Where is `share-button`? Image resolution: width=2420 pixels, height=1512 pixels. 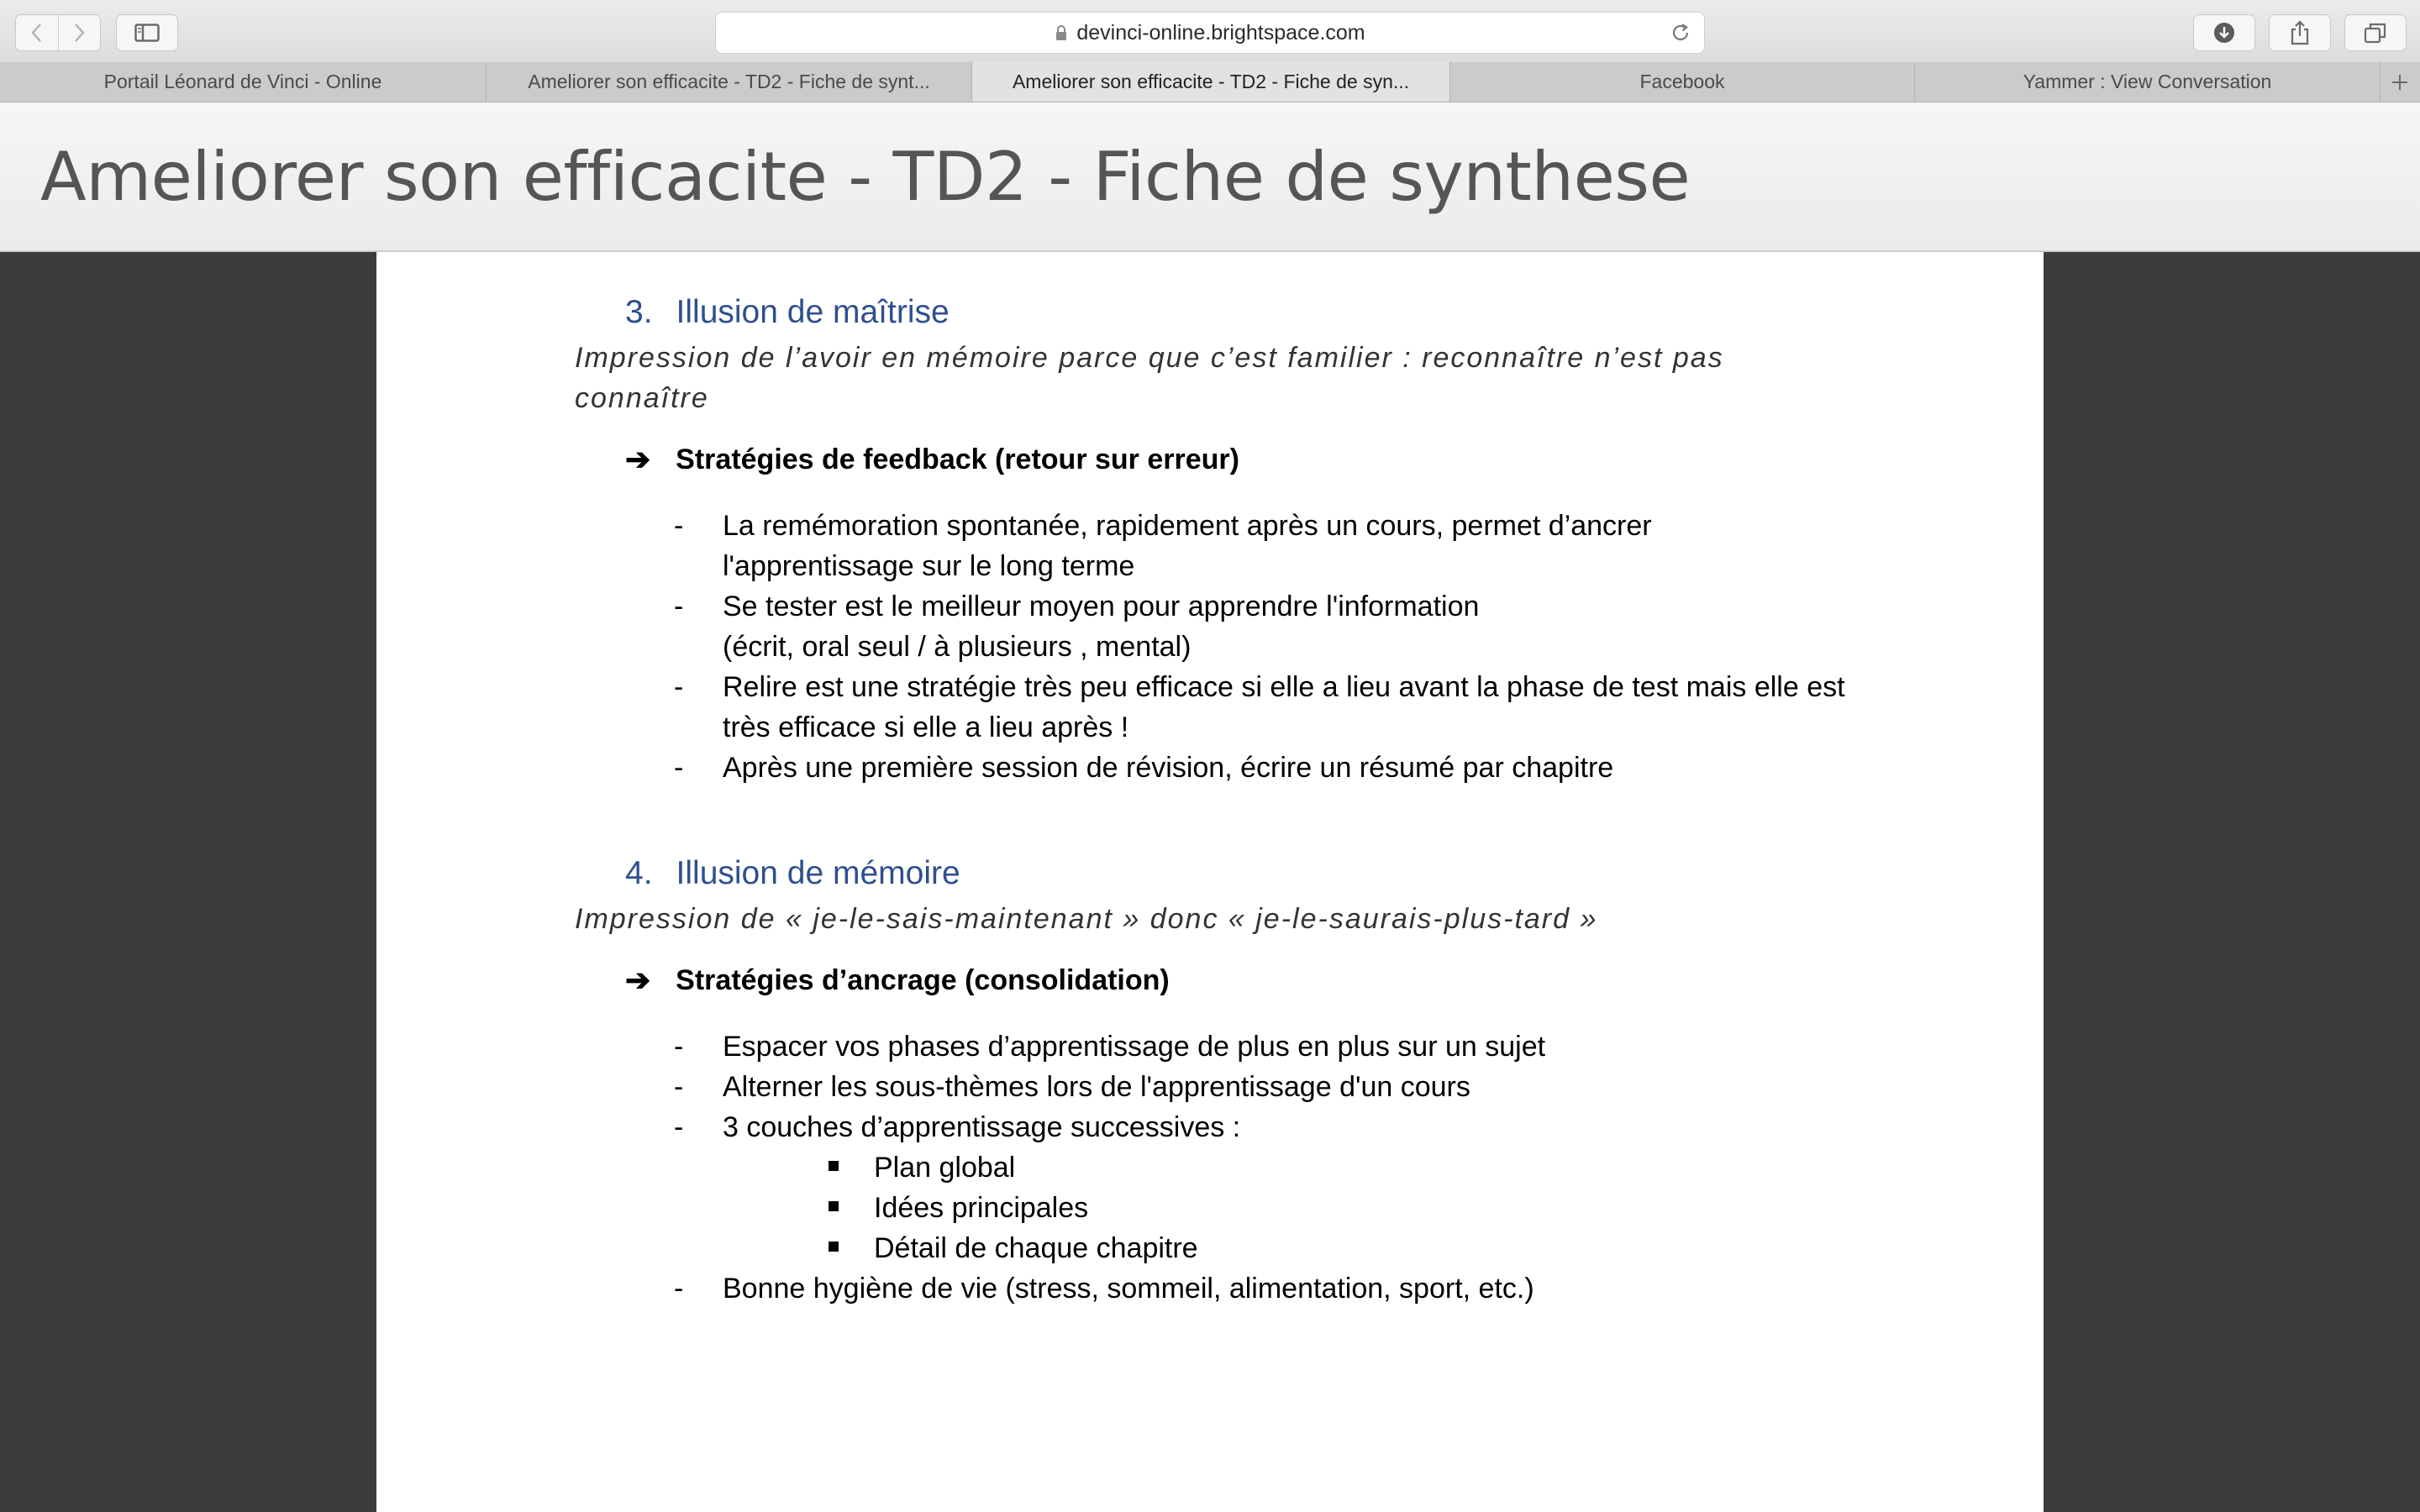
share-button is located at coordinates (2300, 32).